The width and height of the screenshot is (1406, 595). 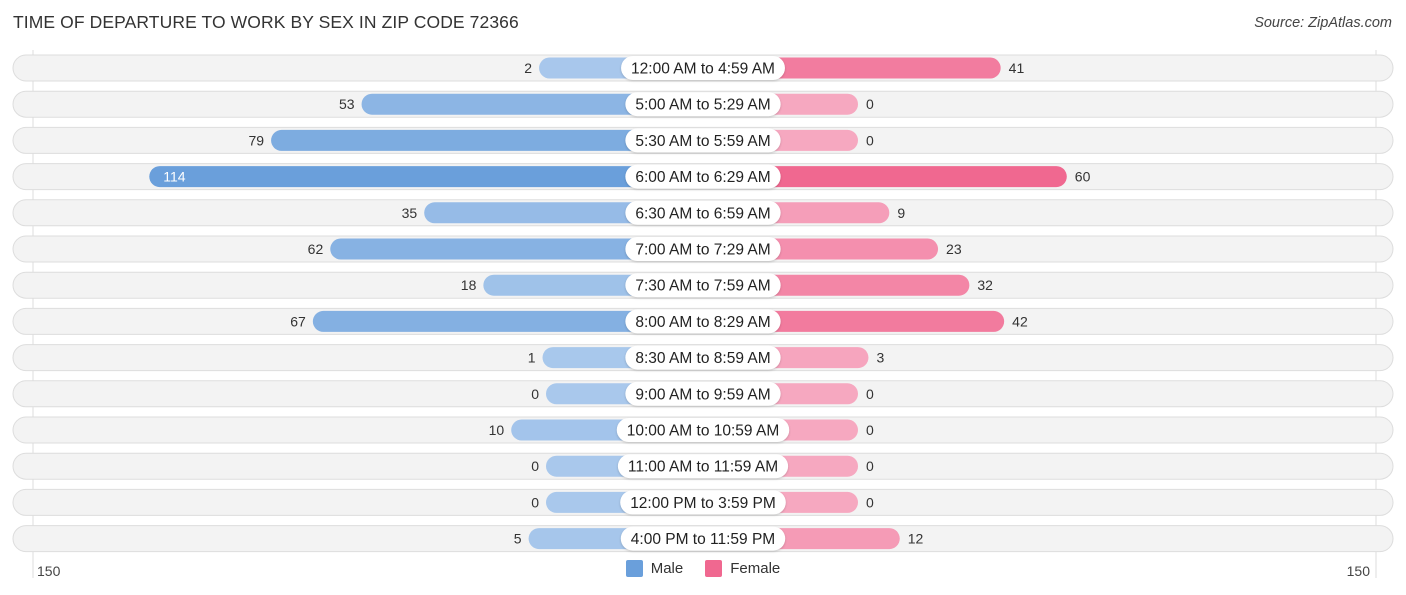 I want to click on female-value-label: 60, so click(x=1083, y=177).